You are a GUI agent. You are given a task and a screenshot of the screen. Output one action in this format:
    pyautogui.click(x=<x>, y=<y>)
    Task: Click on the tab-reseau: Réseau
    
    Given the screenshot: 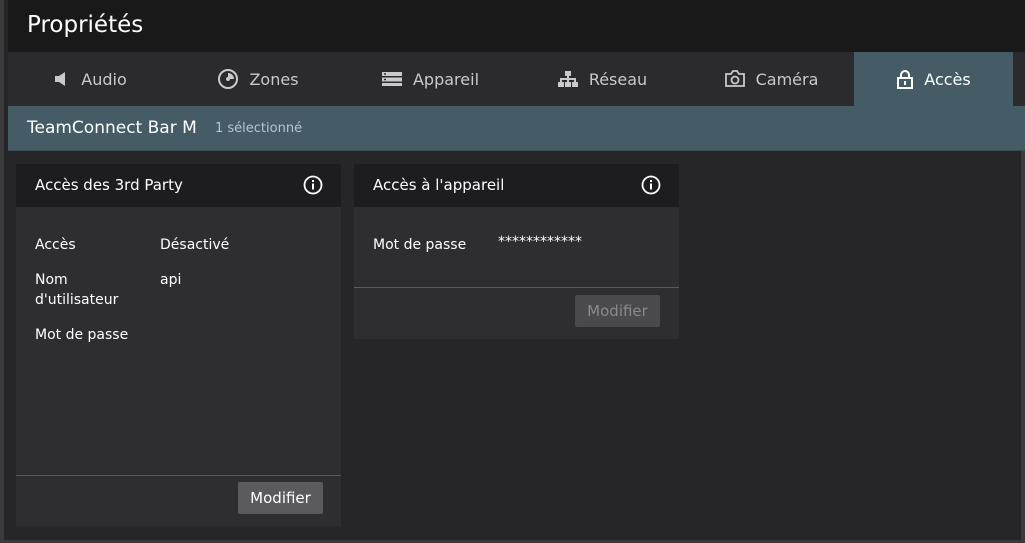 What is the action you would take?
    pyautogui.click(x=602, y=79)
    